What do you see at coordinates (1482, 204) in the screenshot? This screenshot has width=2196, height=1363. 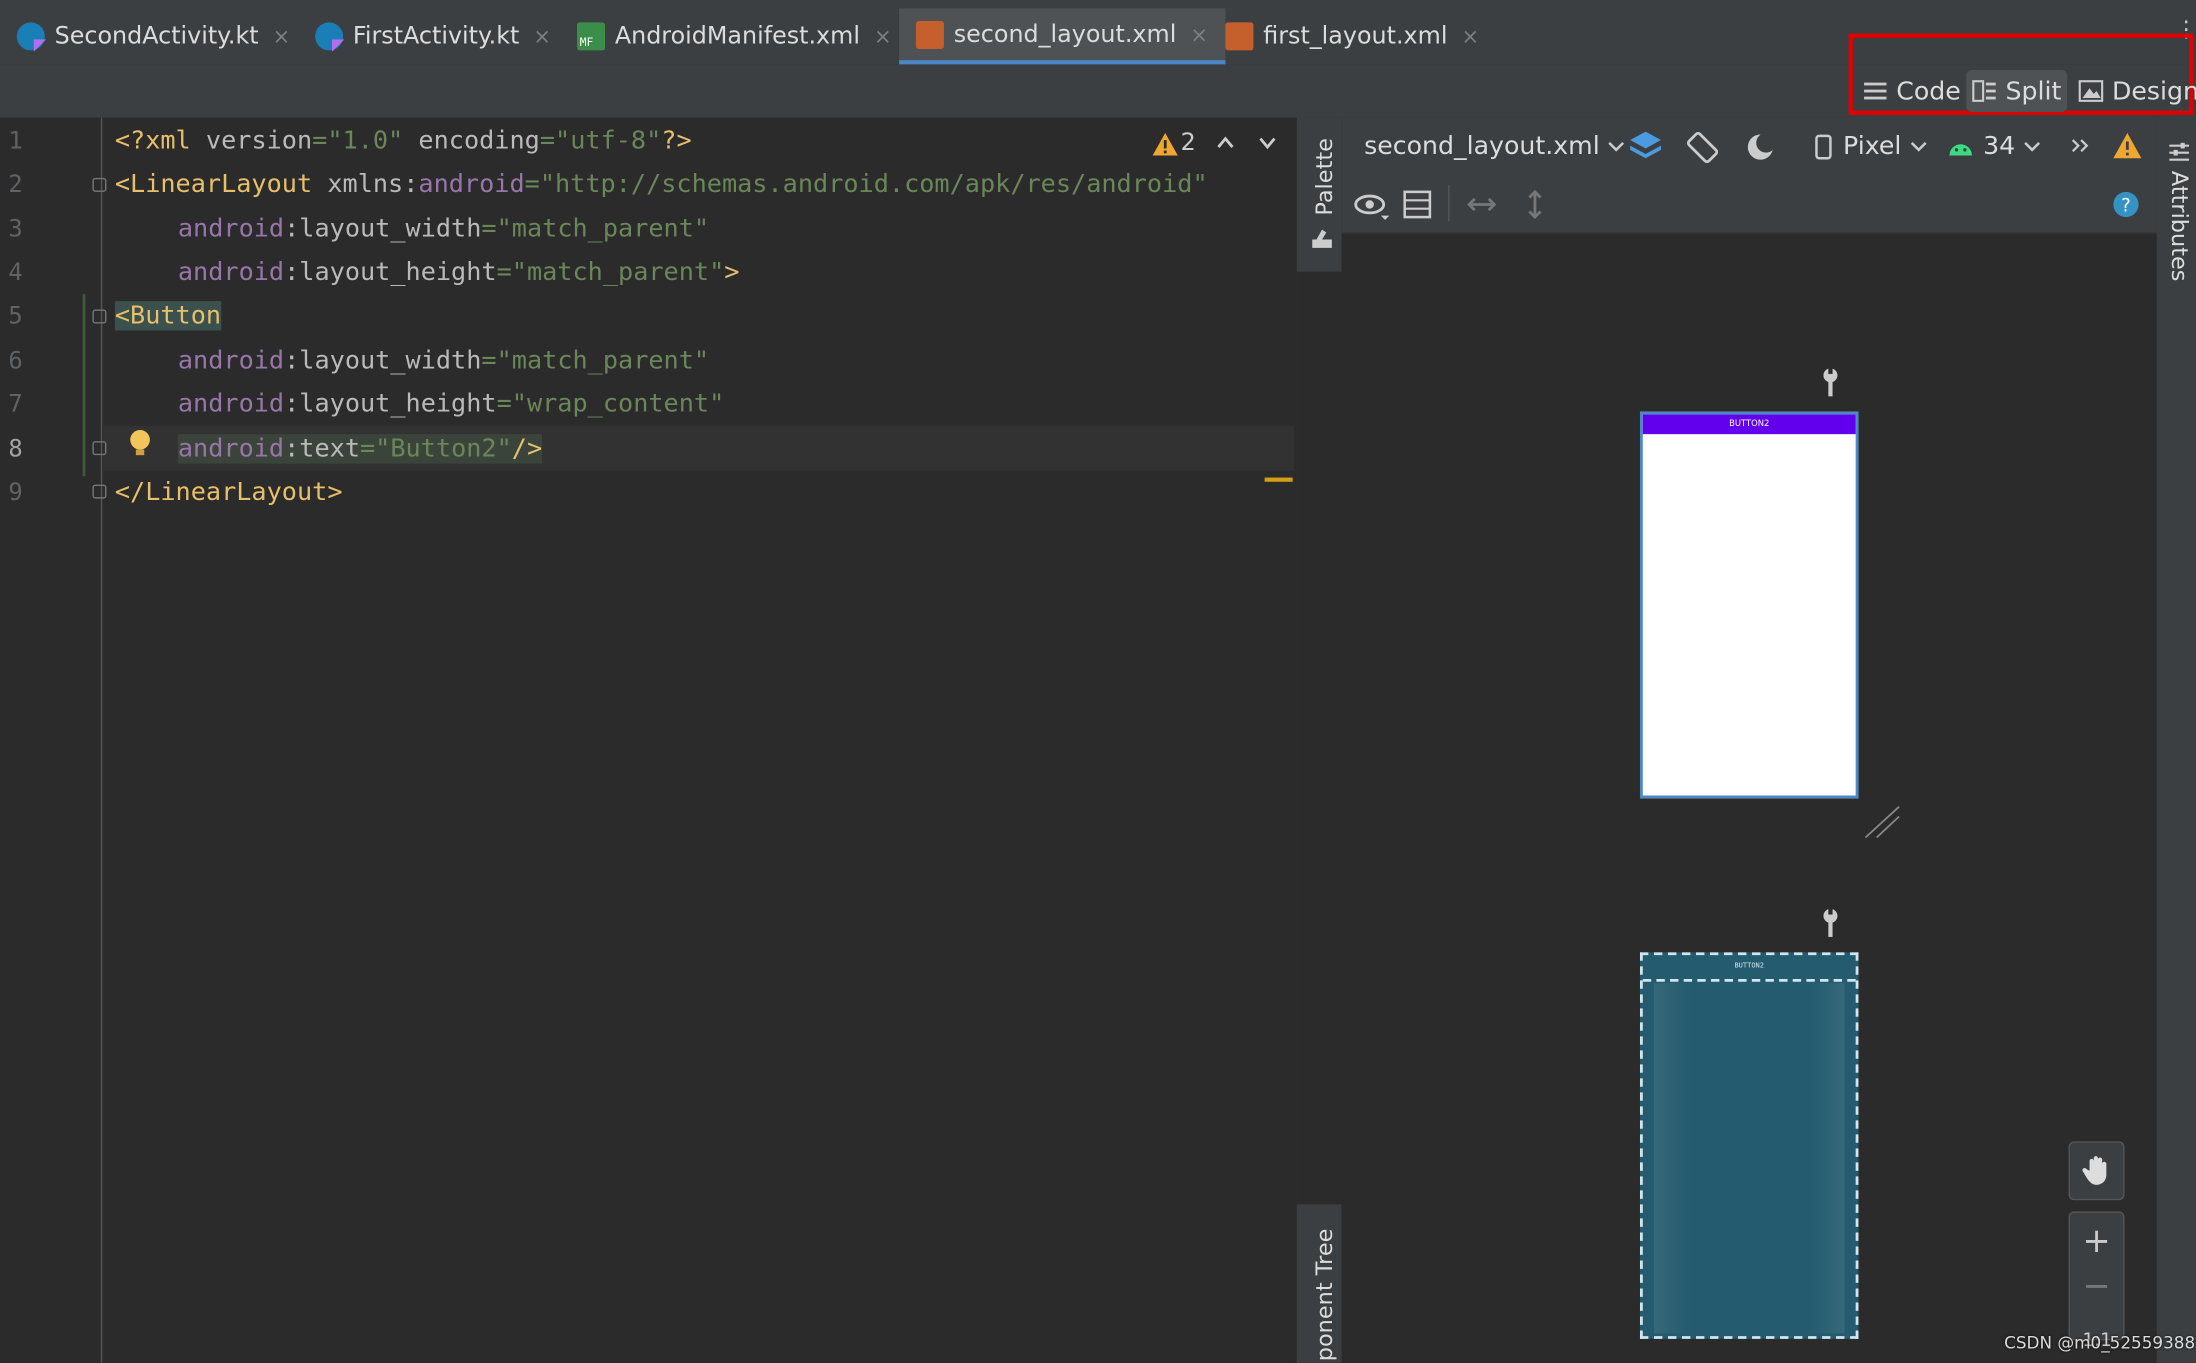 I see `horizontal-resize-icon` at bounding box center [1482, 204].